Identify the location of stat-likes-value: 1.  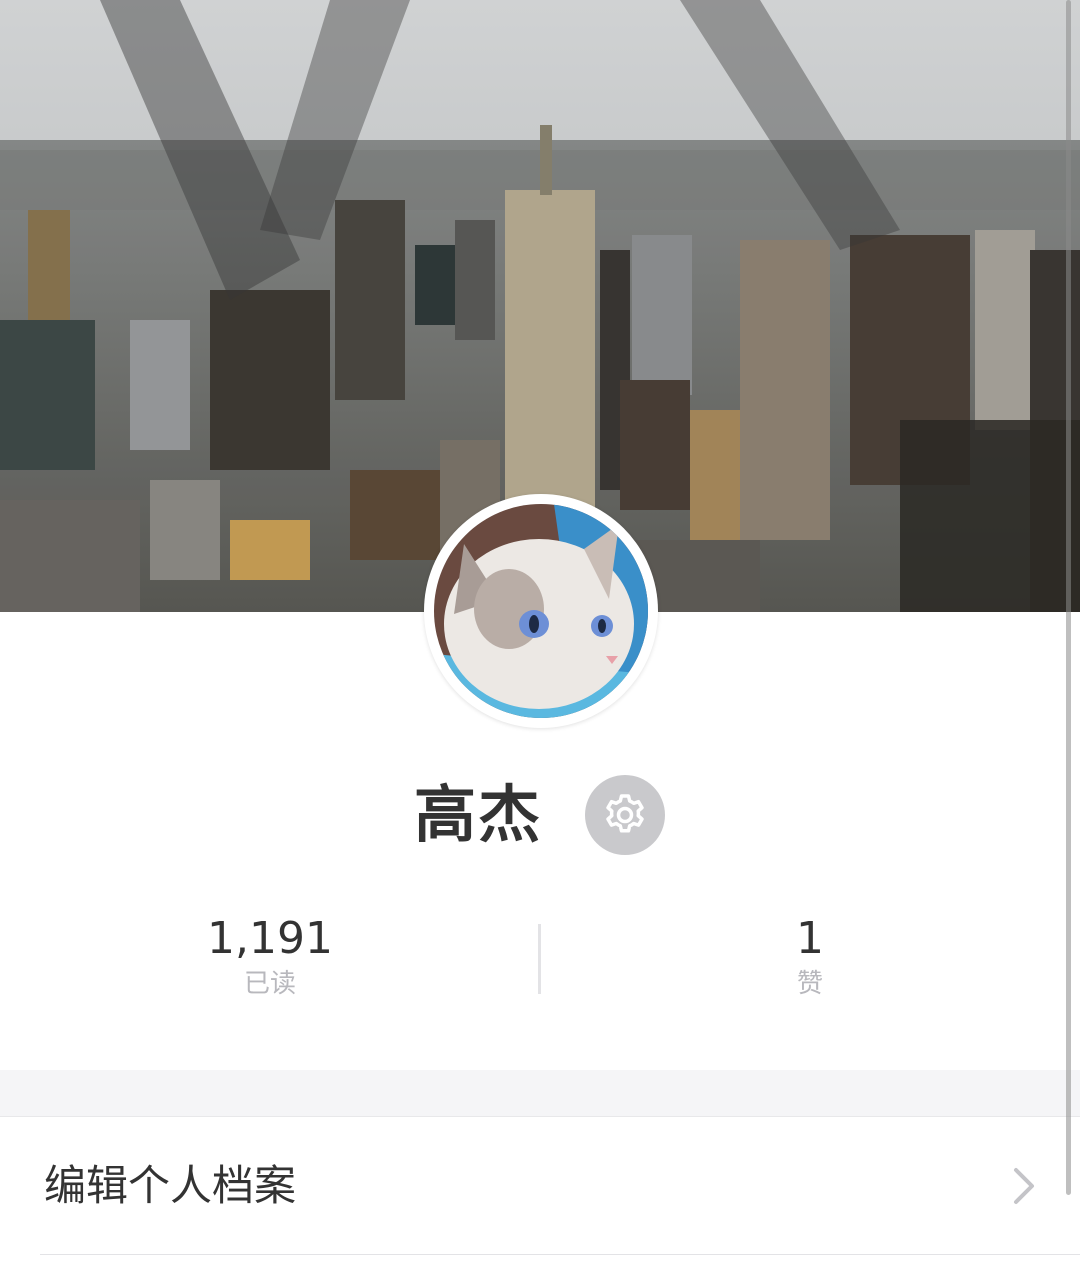
(810, 938).